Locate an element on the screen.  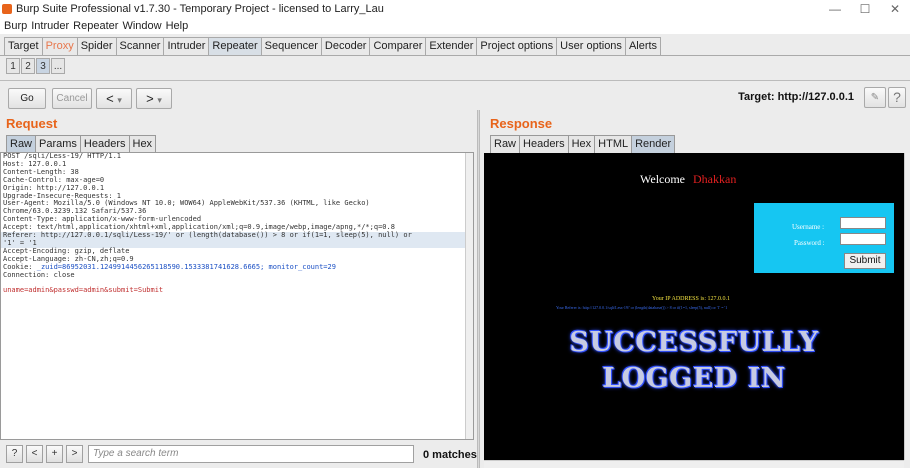
request-search-bar: ? < + > Type a search term 0 matches is located at coordinates (239, 455).